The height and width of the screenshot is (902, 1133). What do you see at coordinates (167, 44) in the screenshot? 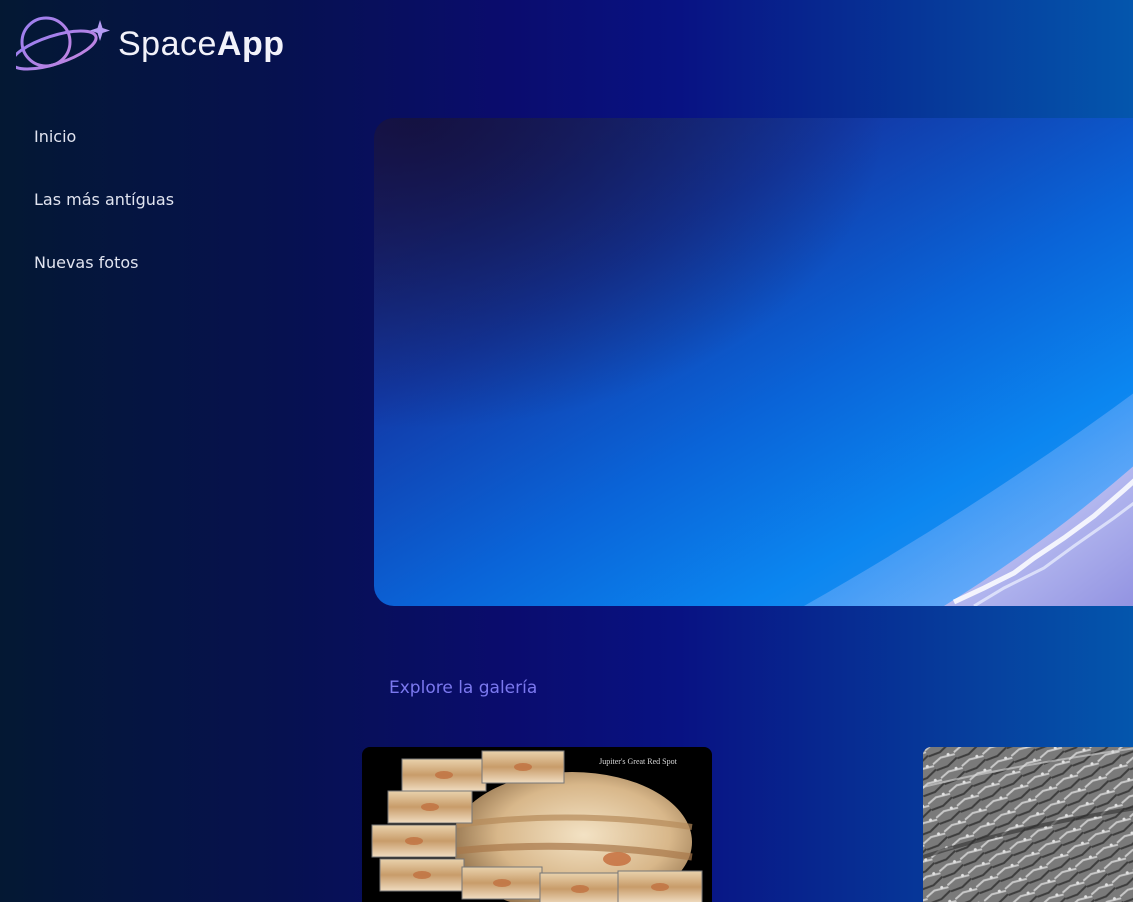
I see `brand-light: Space` at bounding box center [167, 44].